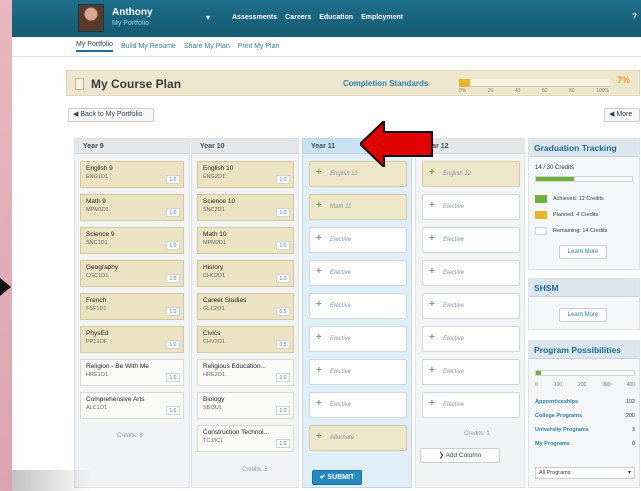 Image resolution: width=641 pixels, height=491 pixels. Describe the element at coordinates (630, 402) in the screenshot. I see `program-count: 102` at that location.